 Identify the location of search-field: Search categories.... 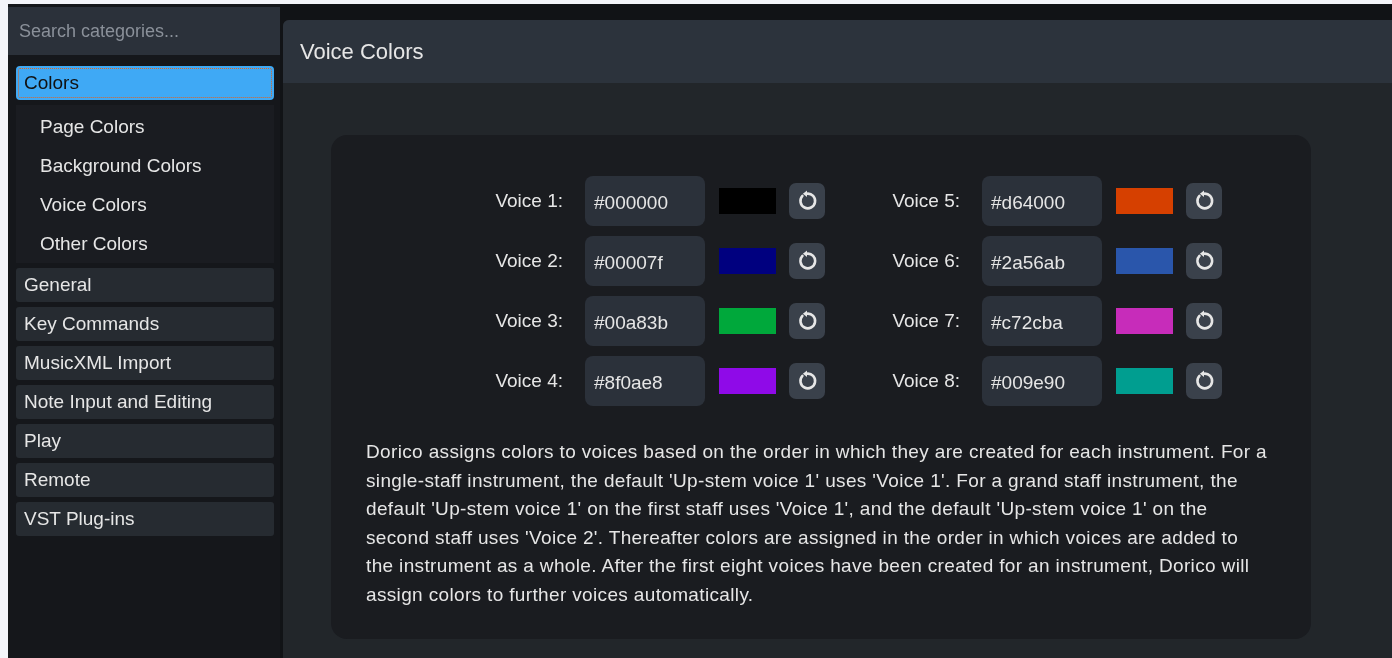
(144, 31).